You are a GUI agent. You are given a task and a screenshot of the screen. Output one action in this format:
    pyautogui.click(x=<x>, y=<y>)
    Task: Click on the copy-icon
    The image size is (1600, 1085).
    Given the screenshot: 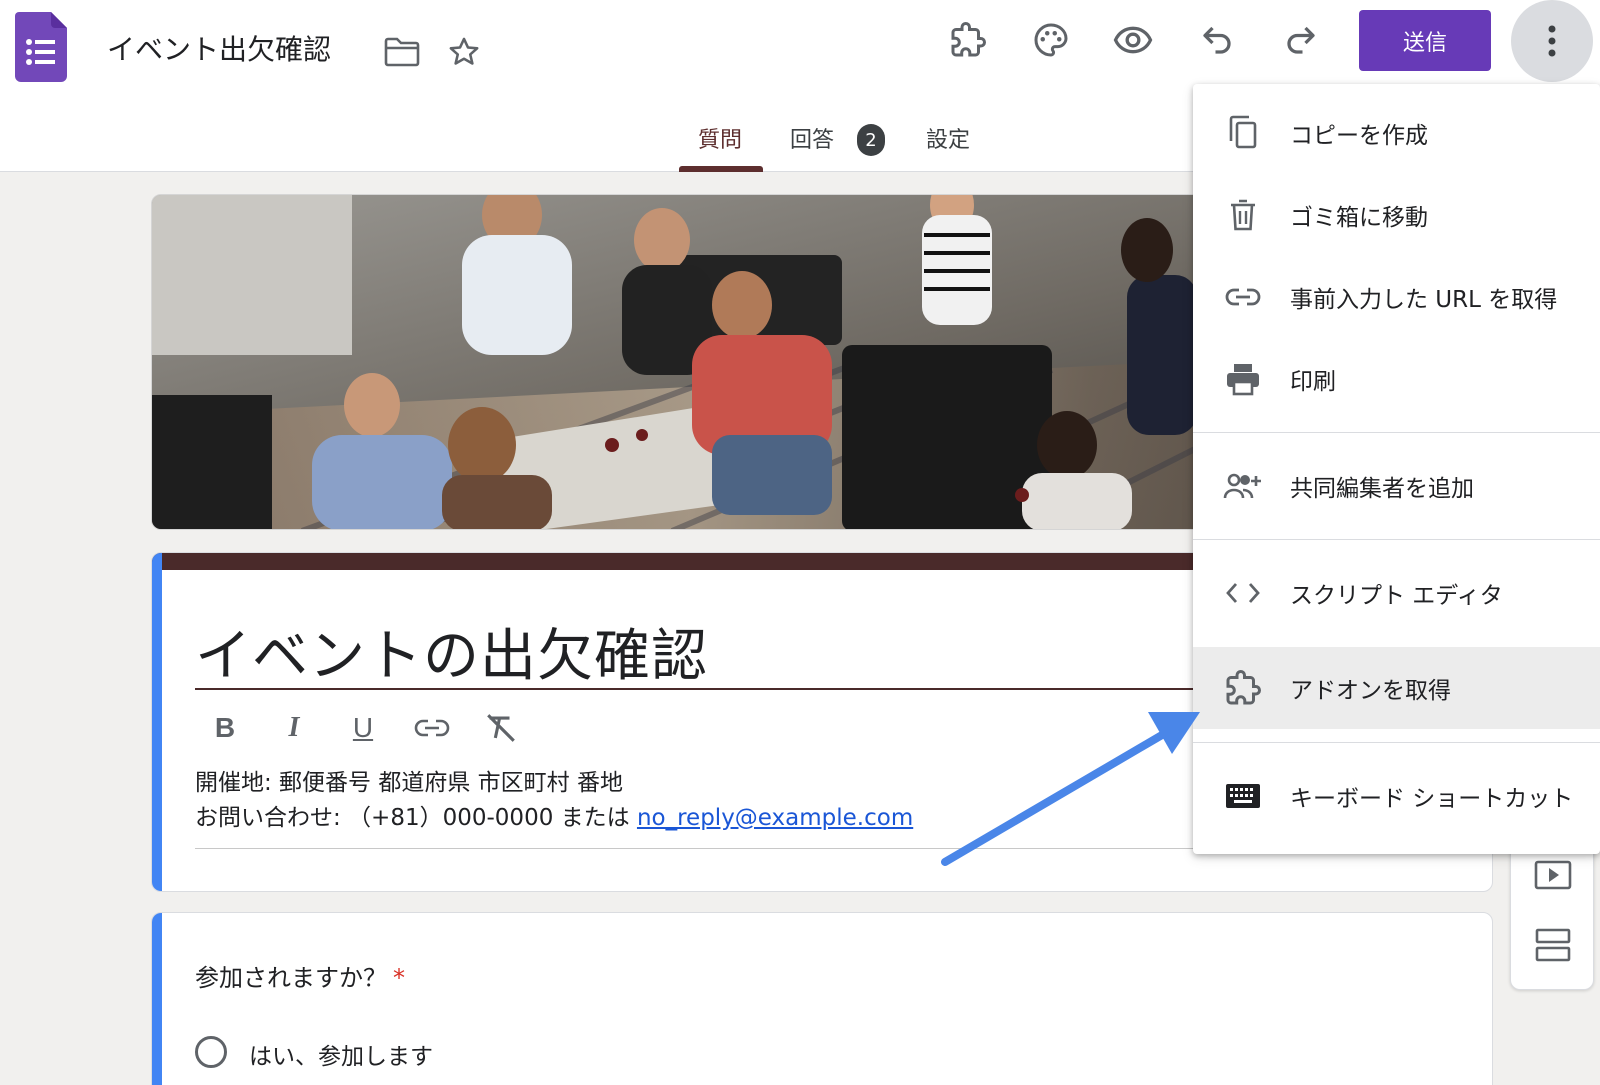 What is the action you would take?
    pyautogui.click(x=1243, y=133)
    